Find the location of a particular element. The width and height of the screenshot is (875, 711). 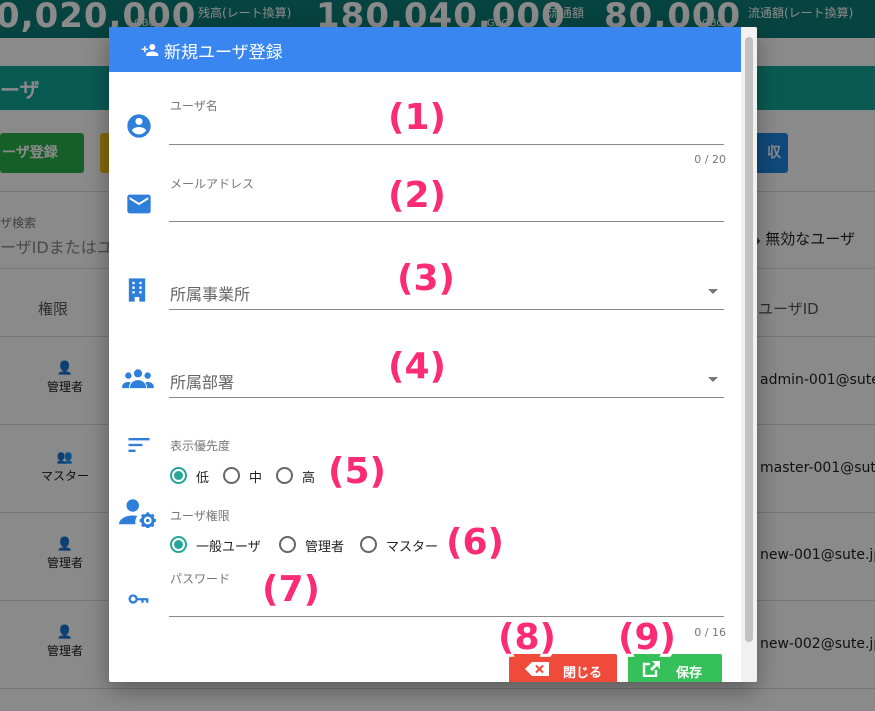

radio-label: 高 is located at coordinates (309, 478).